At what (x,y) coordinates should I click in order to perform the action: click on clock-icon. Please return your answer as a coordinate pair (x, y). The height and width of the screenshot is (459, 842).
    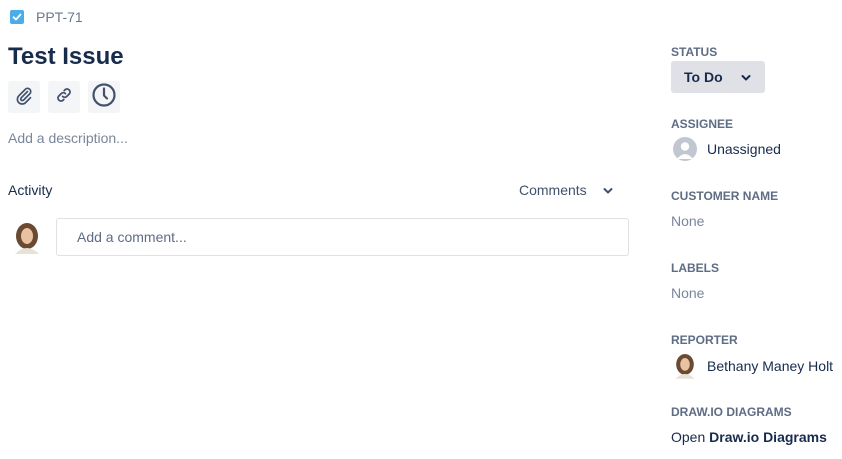
    Looking at the image, I should click on (104, 97).